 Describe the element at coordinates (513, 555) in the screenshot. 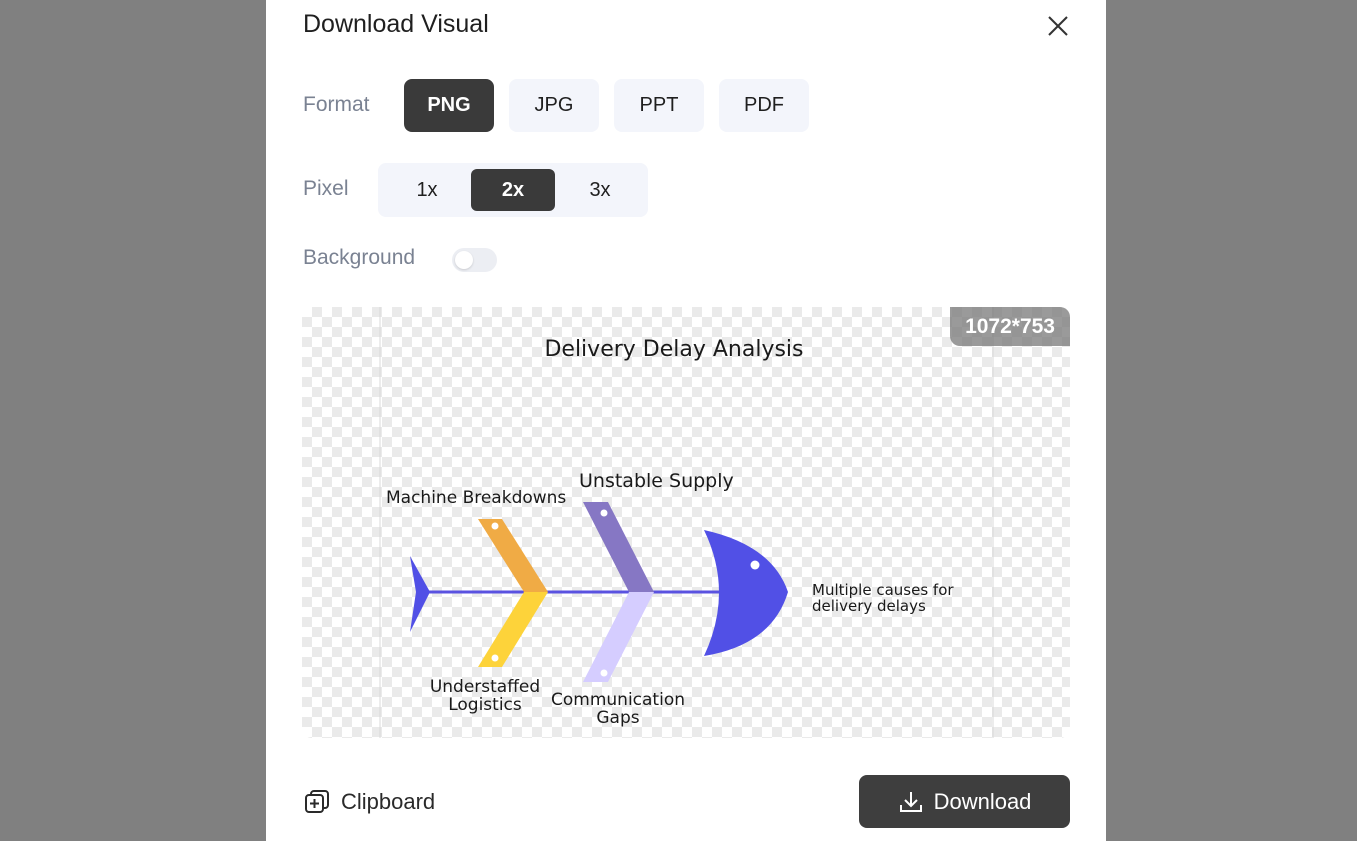

I see `bone-machine-breakdowns` at that location.